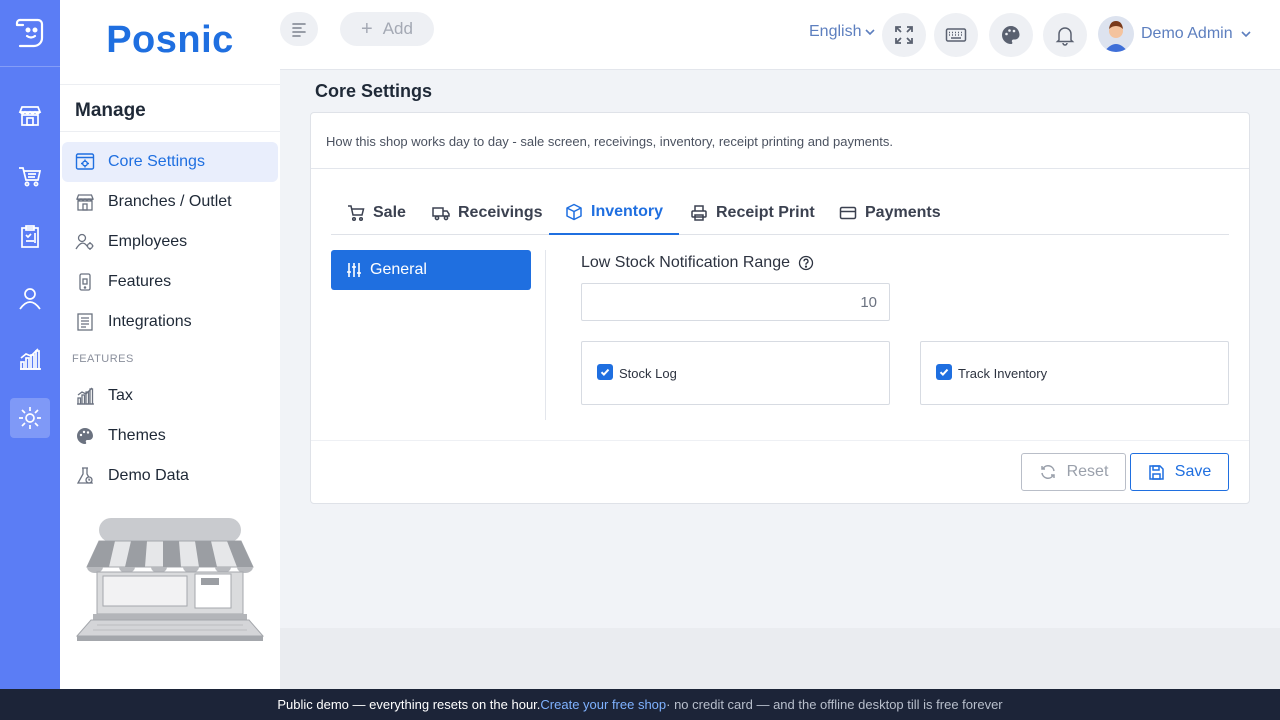 The width and height of the screenshot is (1280, 720). What do you see at coordinates (1087, 471) in the screenshot?
I see `reset-label: Reset` at bounding box center [1087, 471].